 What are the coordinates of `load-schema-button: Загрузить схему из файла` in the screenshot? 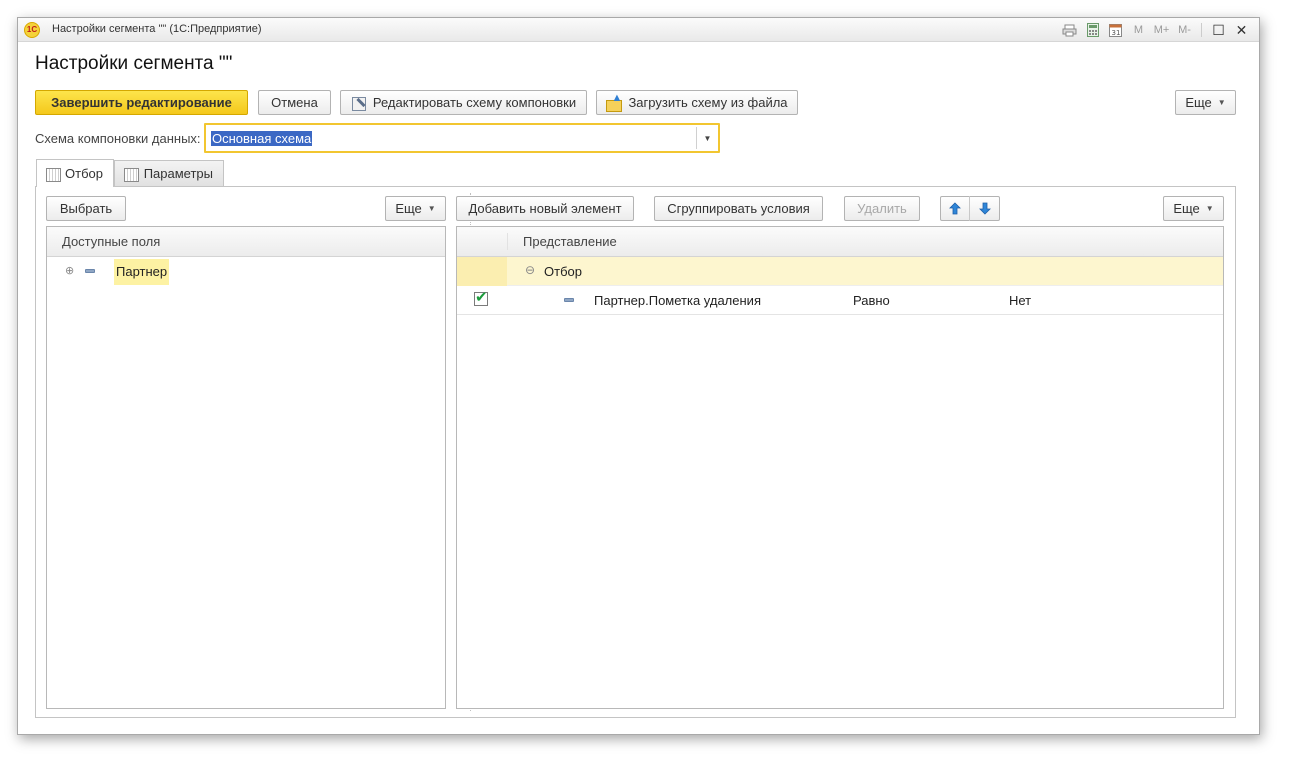 It's located at (697, 102).